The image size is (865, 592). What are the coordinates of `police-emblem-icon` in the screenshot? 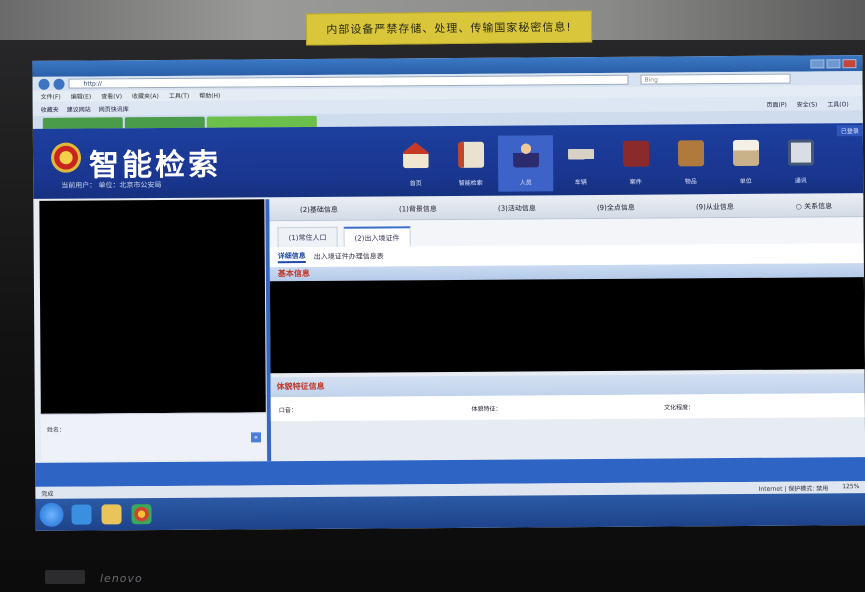 It's located at (66, 157).